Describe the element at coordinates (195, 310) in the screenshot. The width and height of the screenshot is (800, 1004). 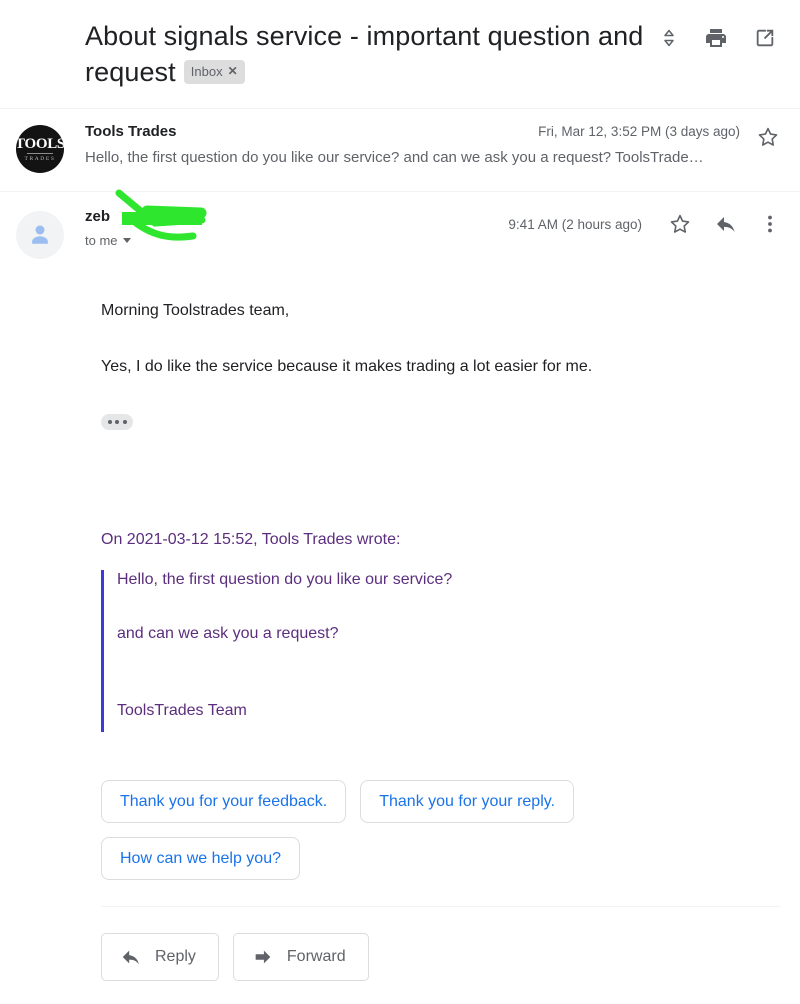
I see `body-greeting: Morning Toolstrades team,` at that location.